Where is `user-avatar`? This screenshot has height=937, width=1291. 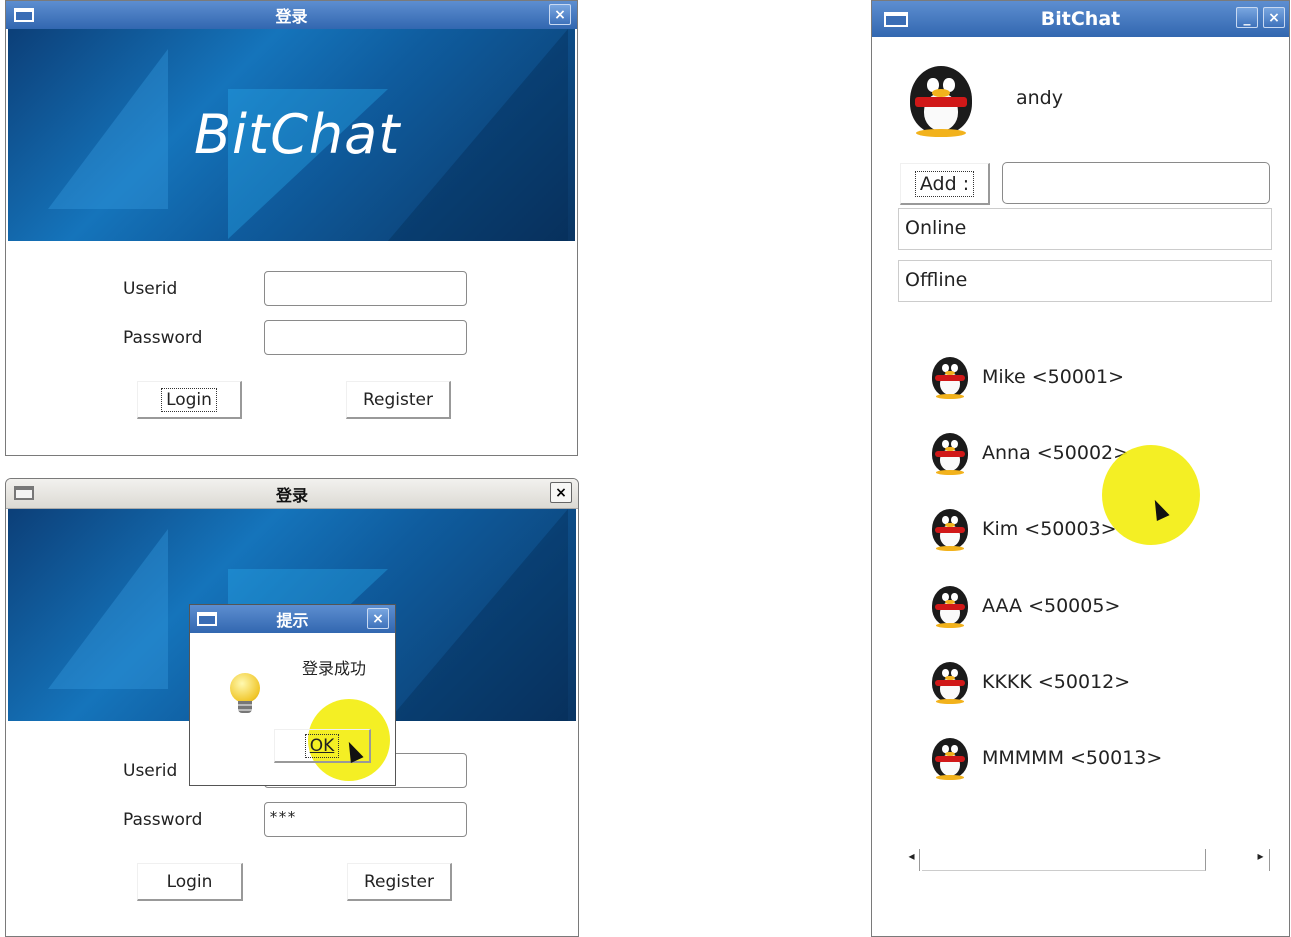 user-avatar is located at coordinates (941, 101).